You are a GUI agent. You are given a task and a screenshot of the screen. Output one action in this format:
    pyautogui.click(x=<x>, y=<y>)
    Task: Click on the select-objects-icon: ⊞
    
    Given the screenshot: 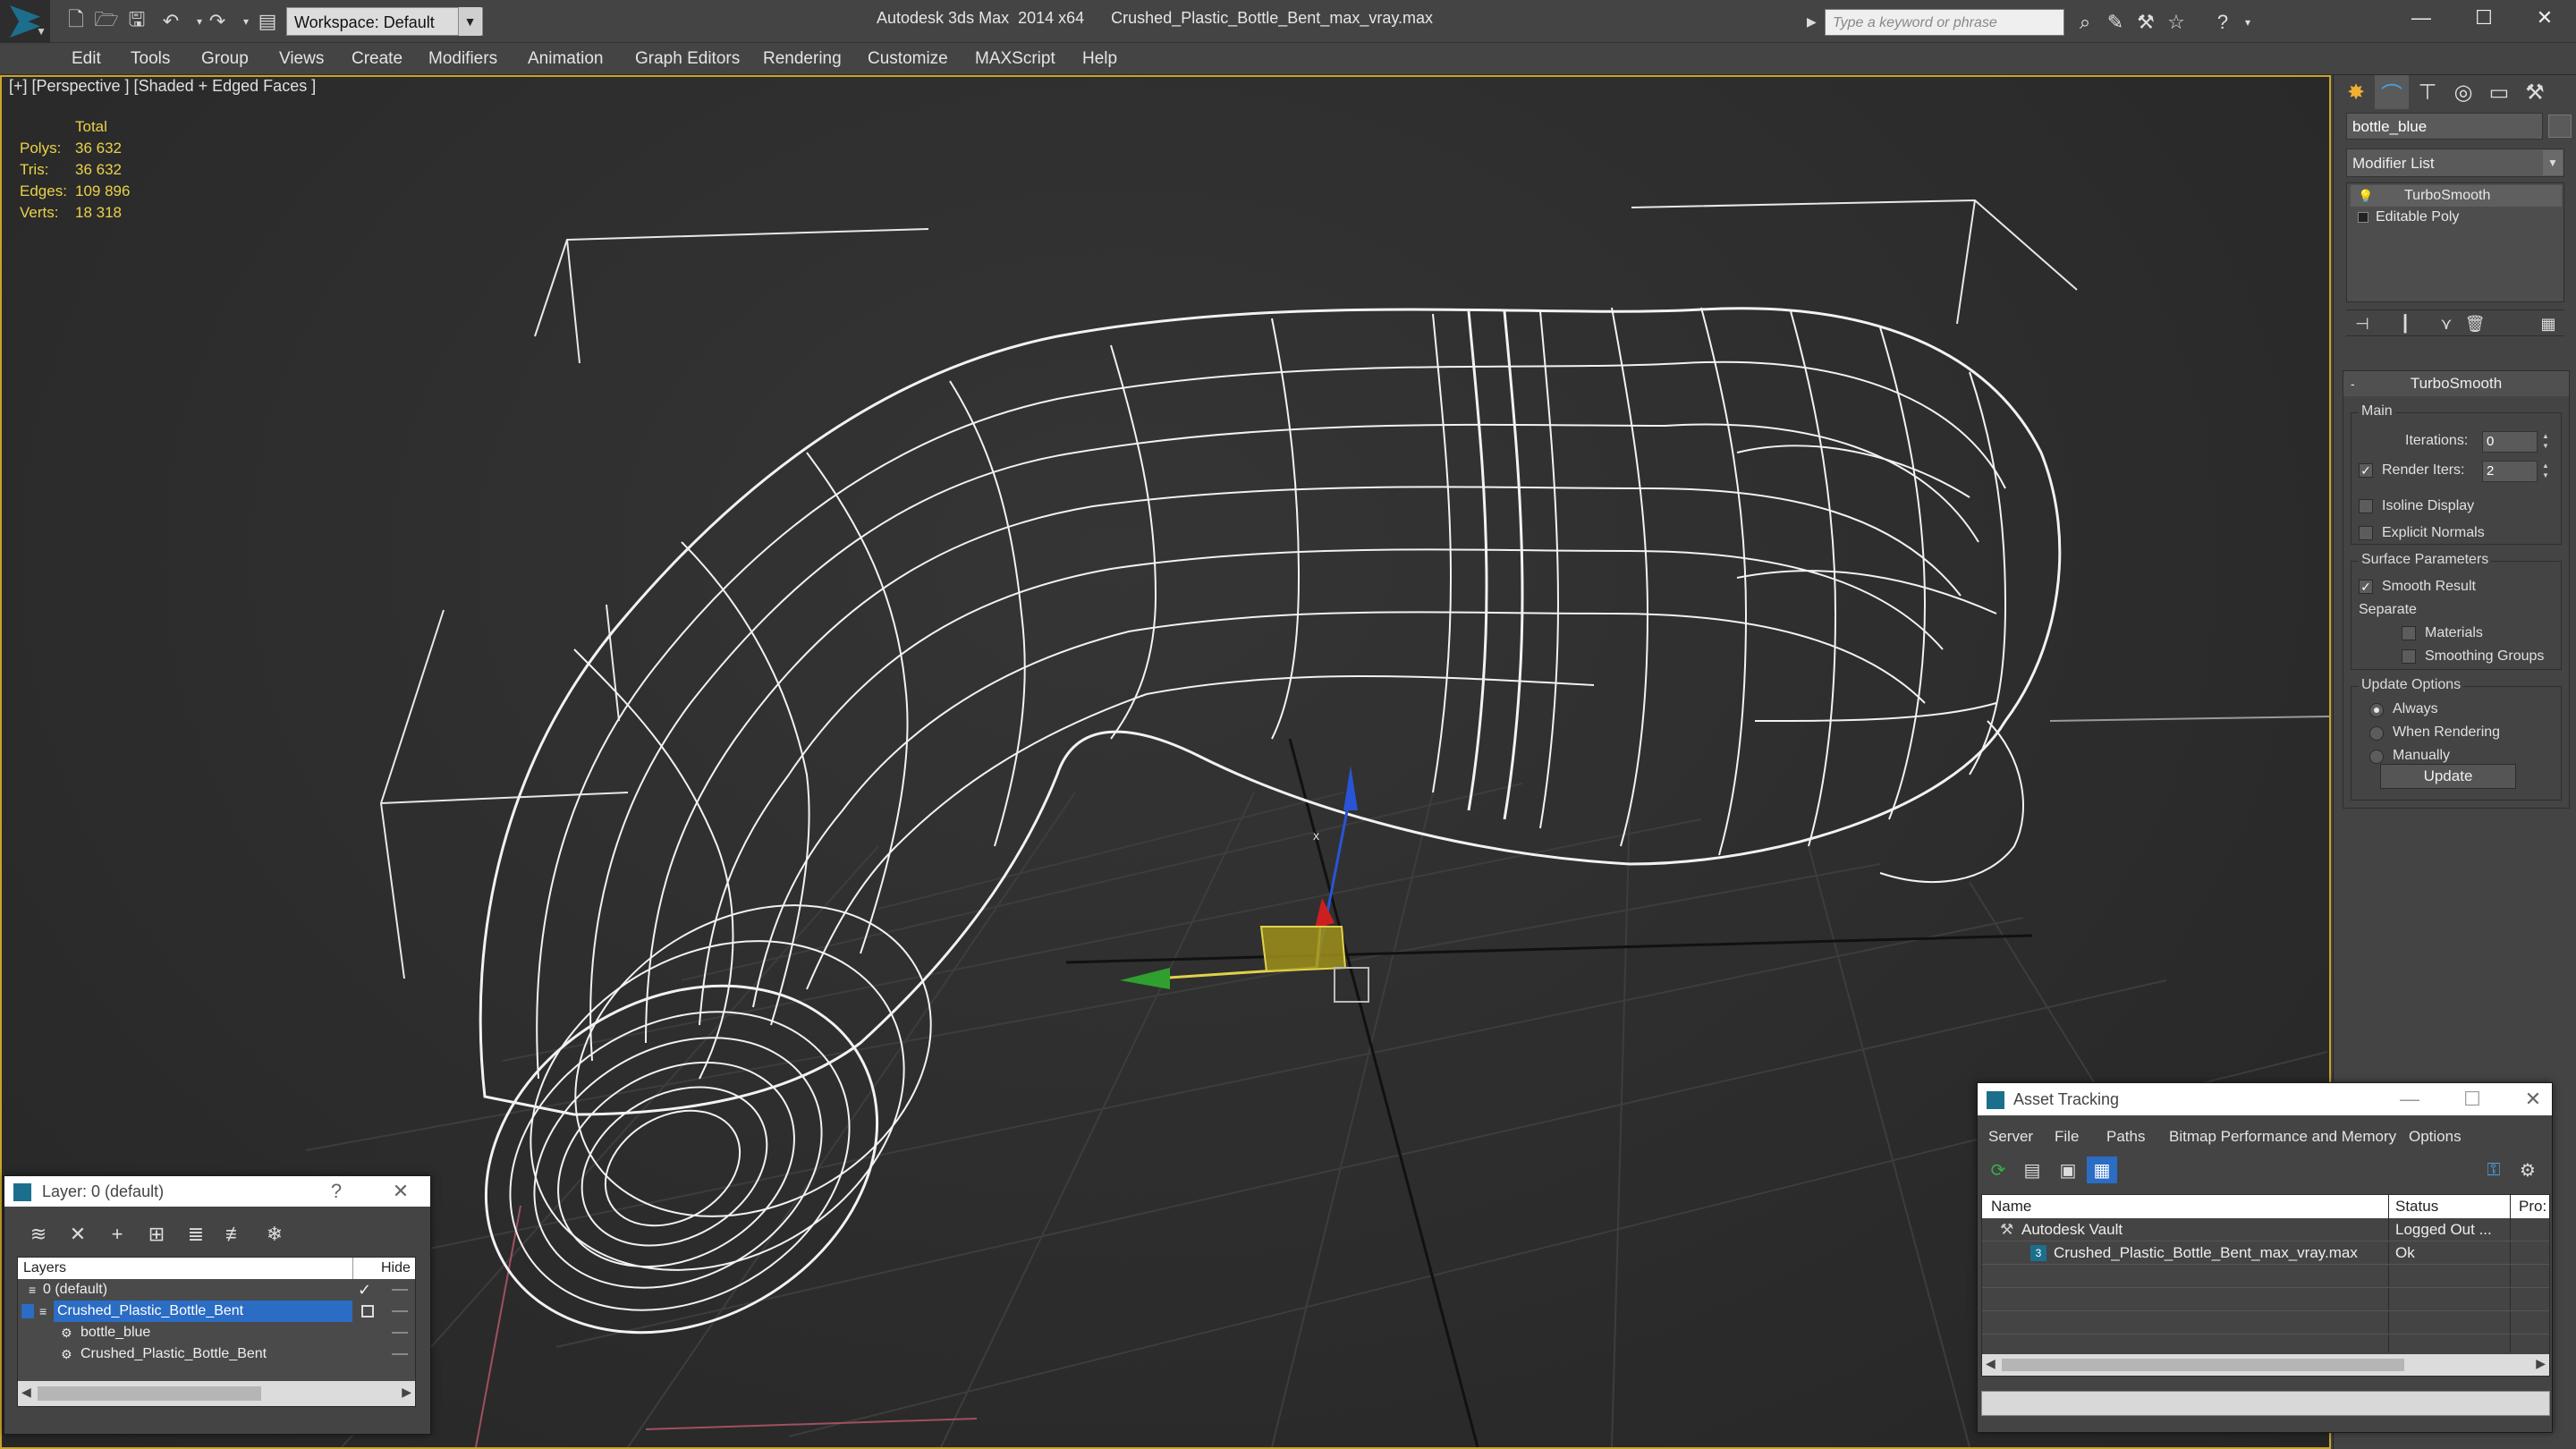 What is the action you would take?
    pyautogui.click(x=156, y=1234)
    